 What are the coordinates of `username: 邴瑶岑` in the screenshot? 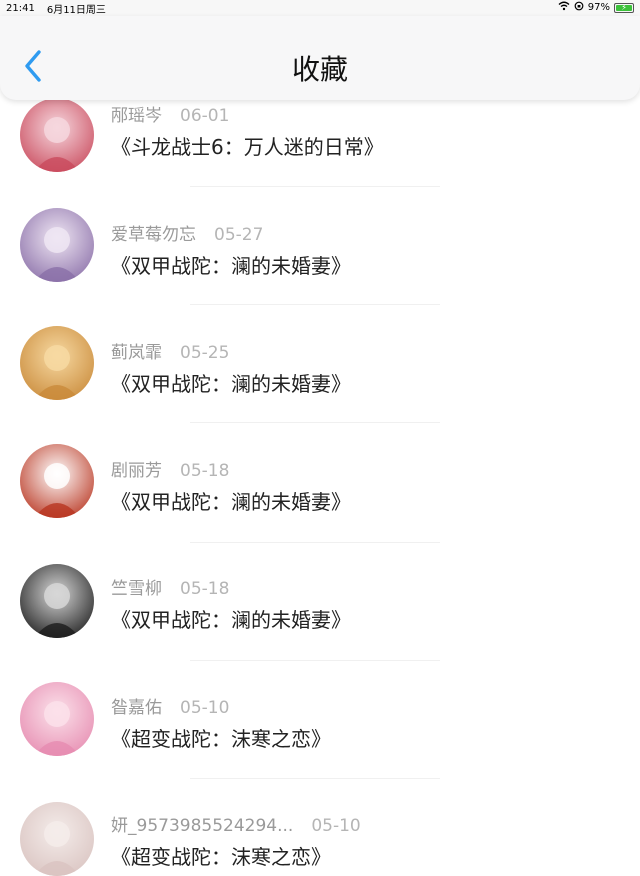 It's located at (136, 116).